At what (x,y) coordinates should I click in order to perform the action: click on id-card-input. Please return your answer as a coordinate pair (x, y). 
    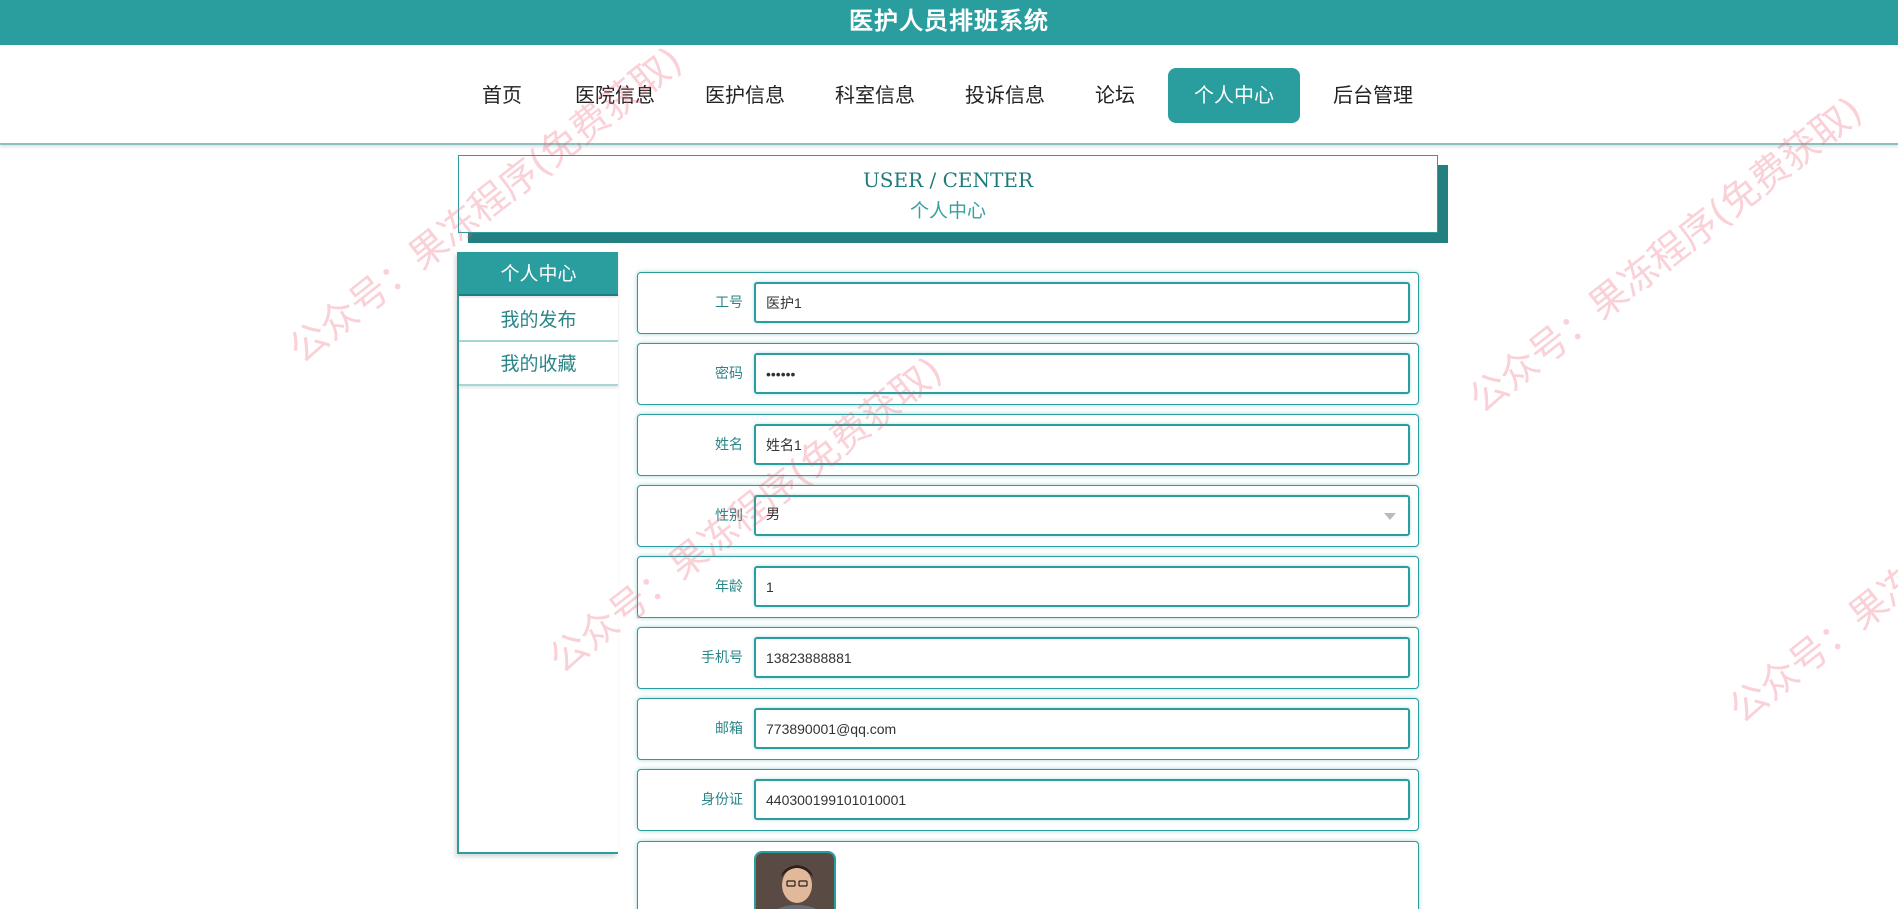
    Looking at the image, I should click on (1082, 799).